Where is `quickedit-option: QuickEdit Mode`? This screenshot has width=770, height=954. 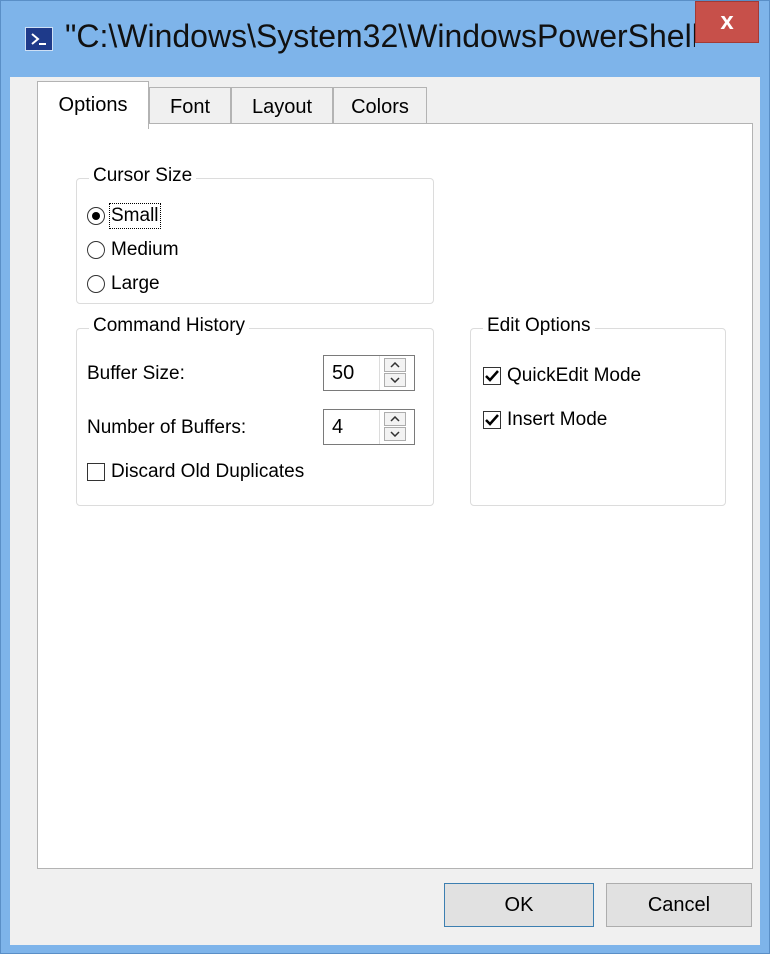 quickedit-option: QuickEdit Mode is located at coordinates (562, 376).